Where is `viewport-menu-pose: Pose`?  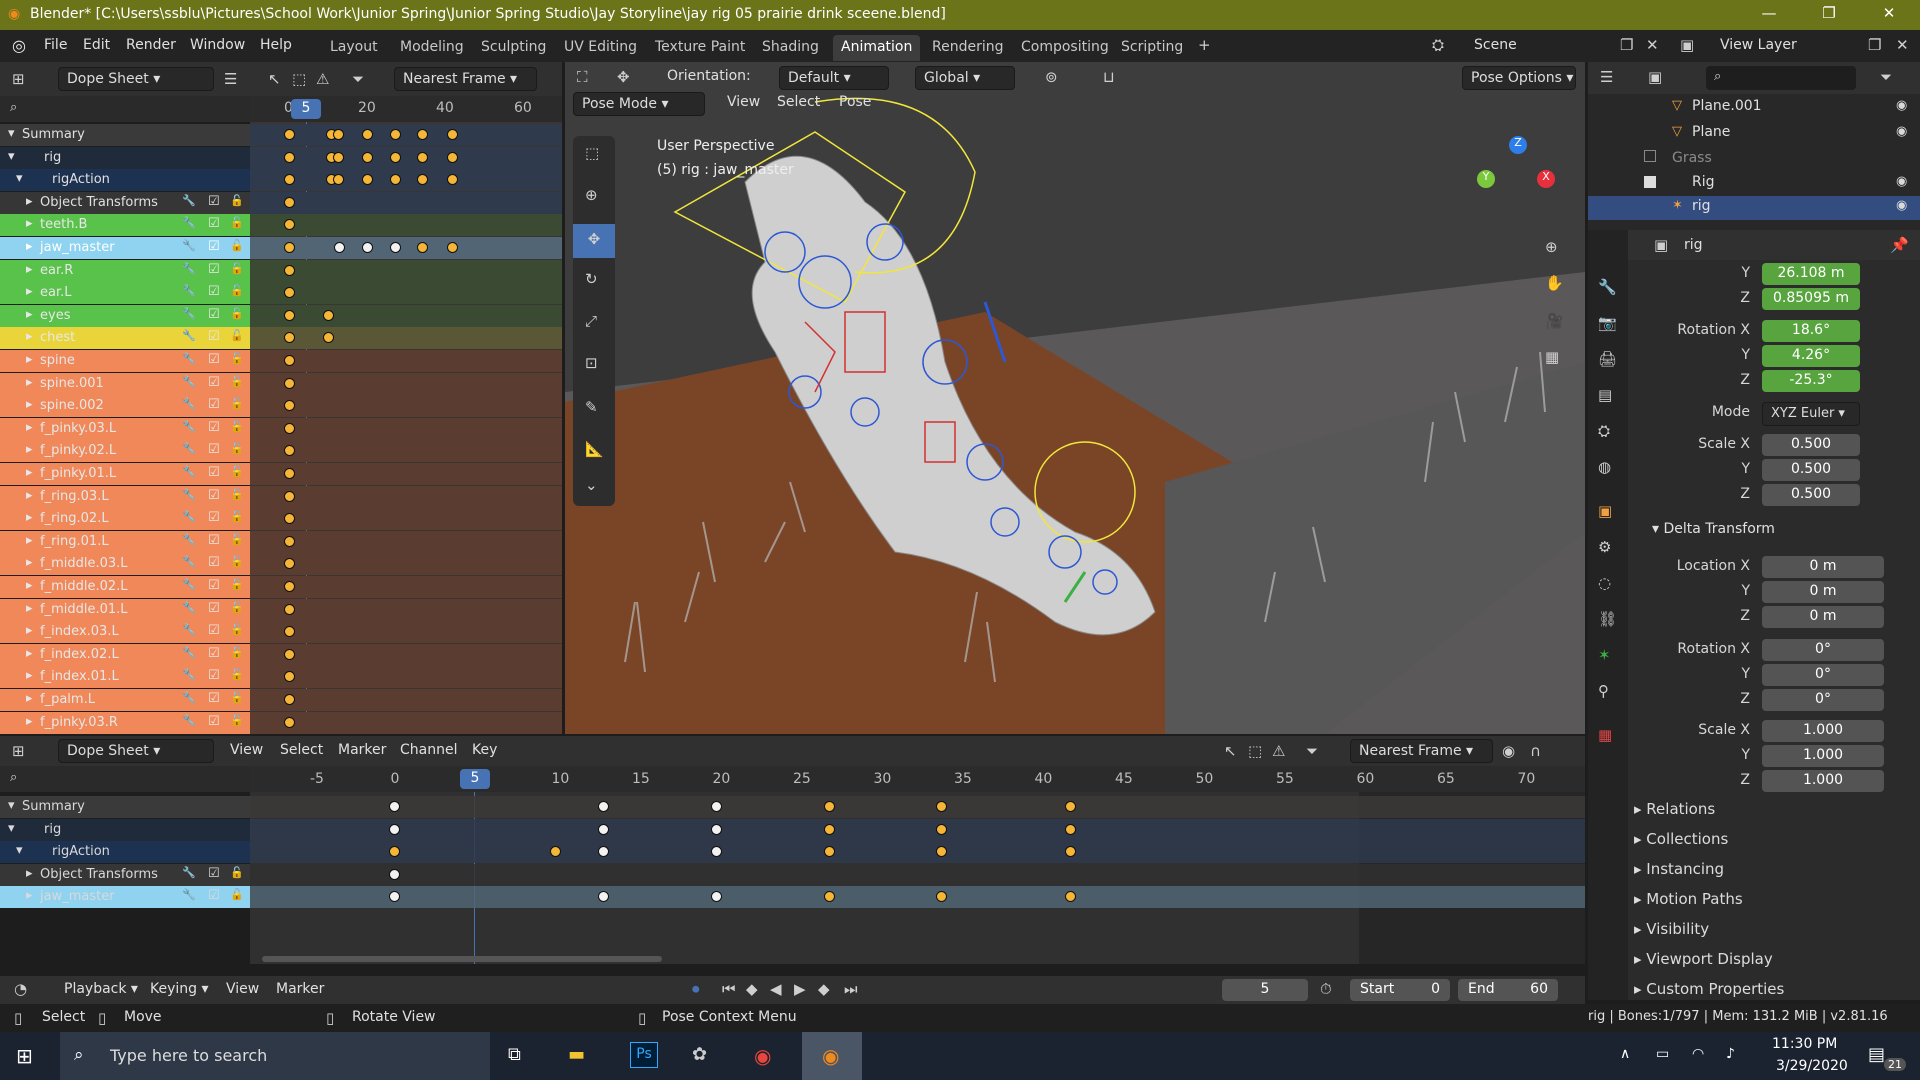
viewport-menu-pose: Pose is located at coordinates (855, 102).